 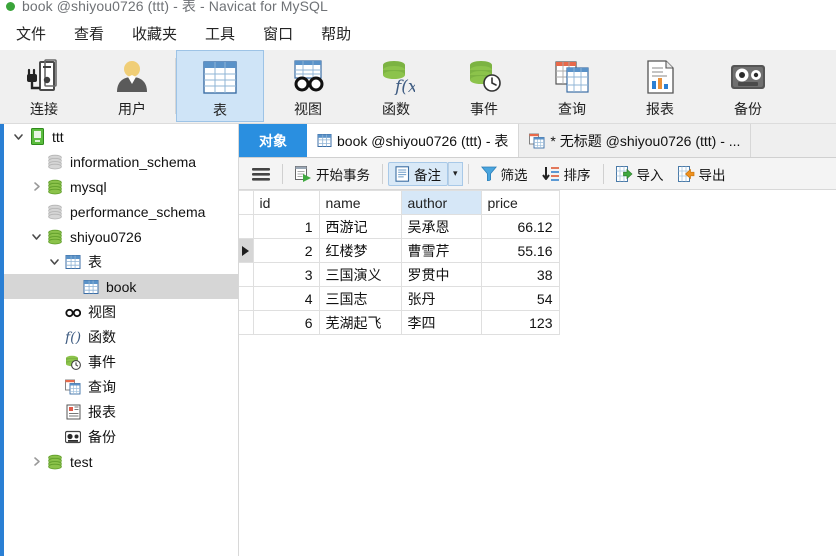 I want to click on tree-node-label: 备份, so click(x=102, y=436).